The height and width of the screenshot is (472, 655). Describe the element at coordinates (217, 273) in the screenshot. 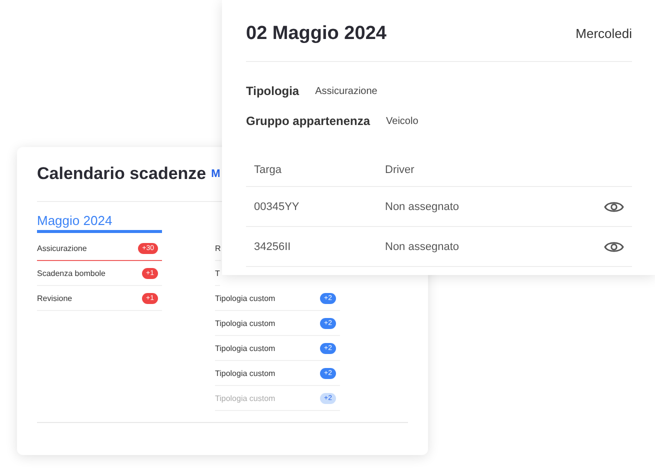

I see `deadline-item: T` at that location.